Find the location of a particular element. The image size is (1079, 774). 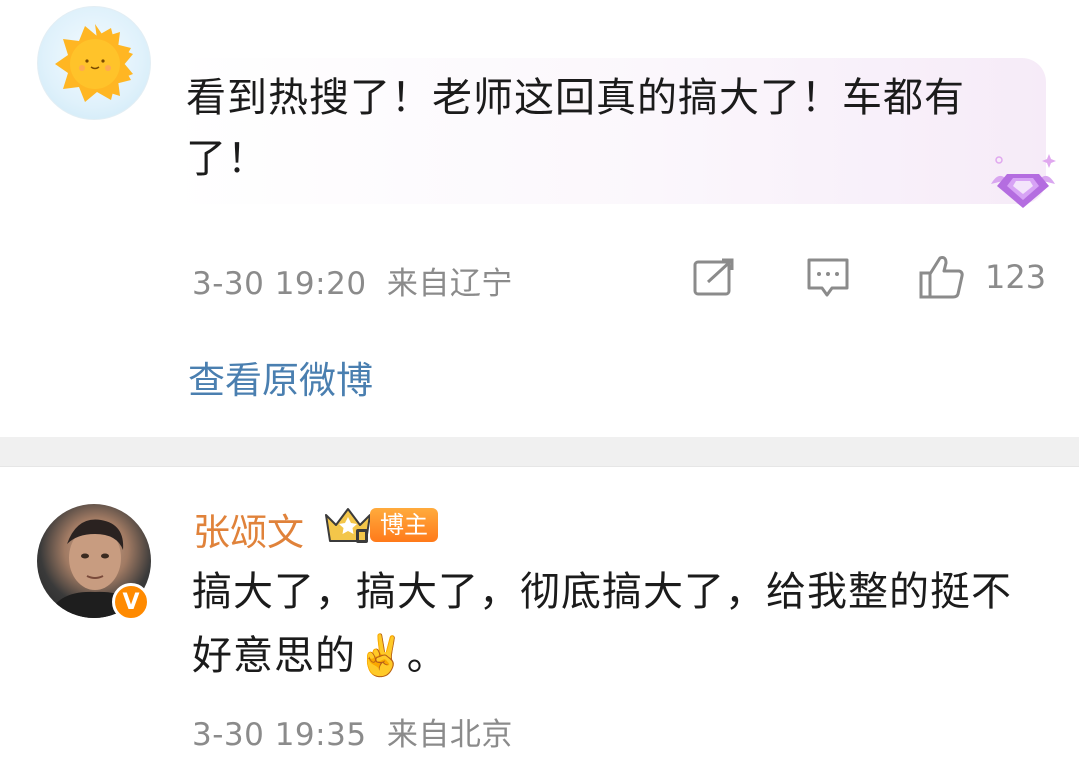

sun-icon is located at coordinates (94, 63).